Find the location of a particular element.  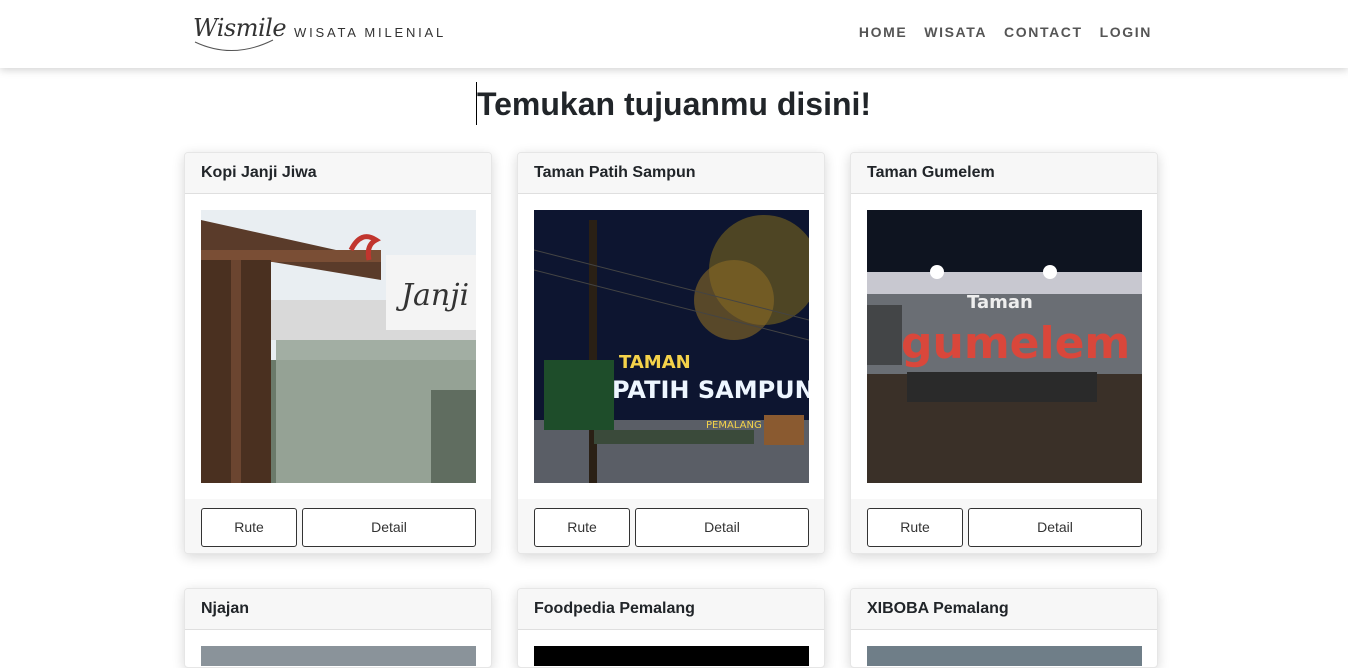

card-image: TAMAN PATIH SAMPUN PEMALANG is located at coordinates (671, 346).